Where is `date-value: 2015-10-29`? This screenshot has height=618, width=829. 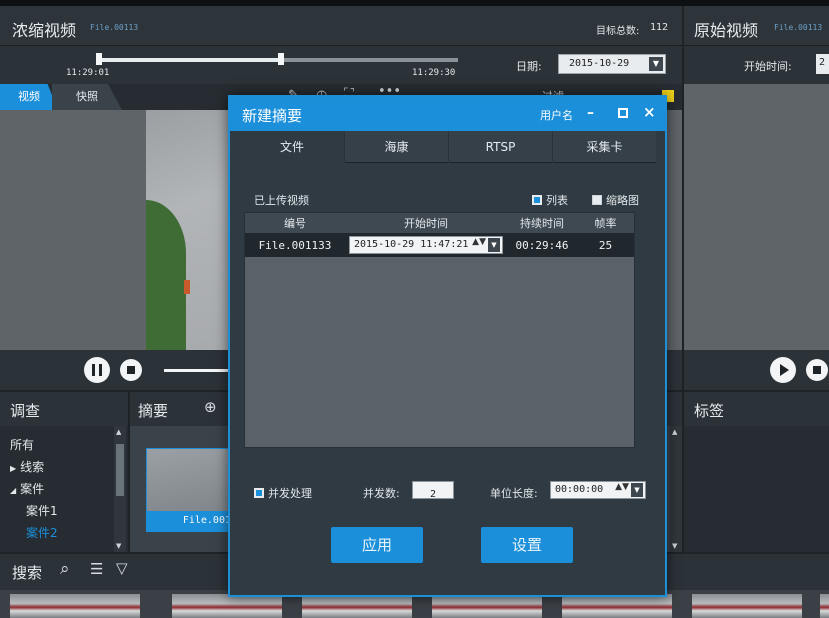
date-value: 2015-10-29 is located at coordinates (599, 63).